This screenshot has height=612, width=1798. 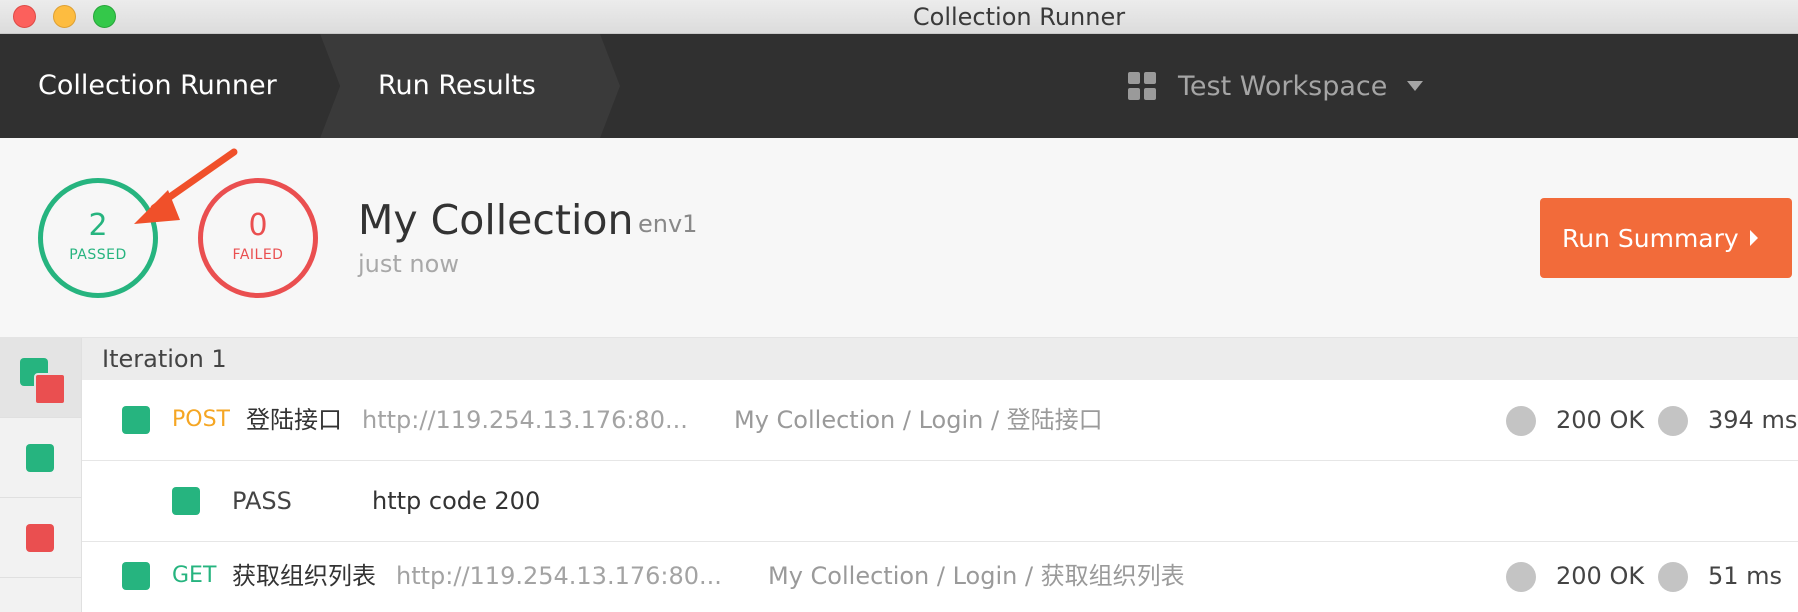 What do you see at coordinates (940, 359) in the screenshot?
I see `iteration-header: Iteration 1` at bounding box center [940, 359].